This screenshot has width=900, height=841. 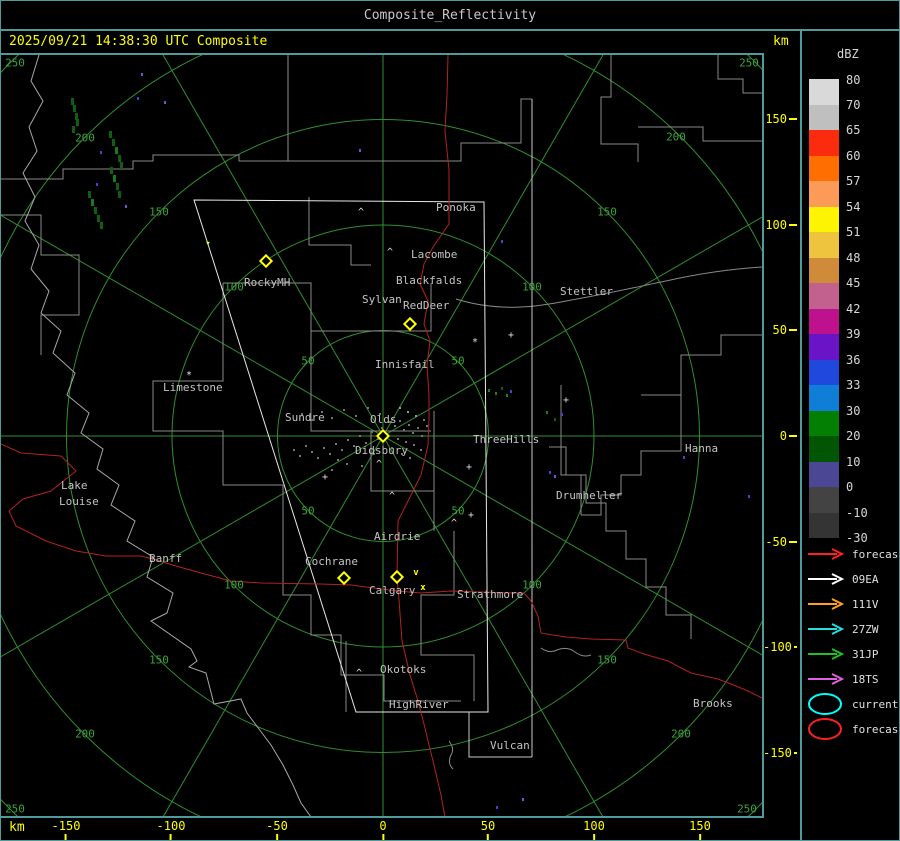 What do you see at coordinates (193, 387) in the screenshot?
I see `city-label: Limestone` at bounding box center [193, 387].